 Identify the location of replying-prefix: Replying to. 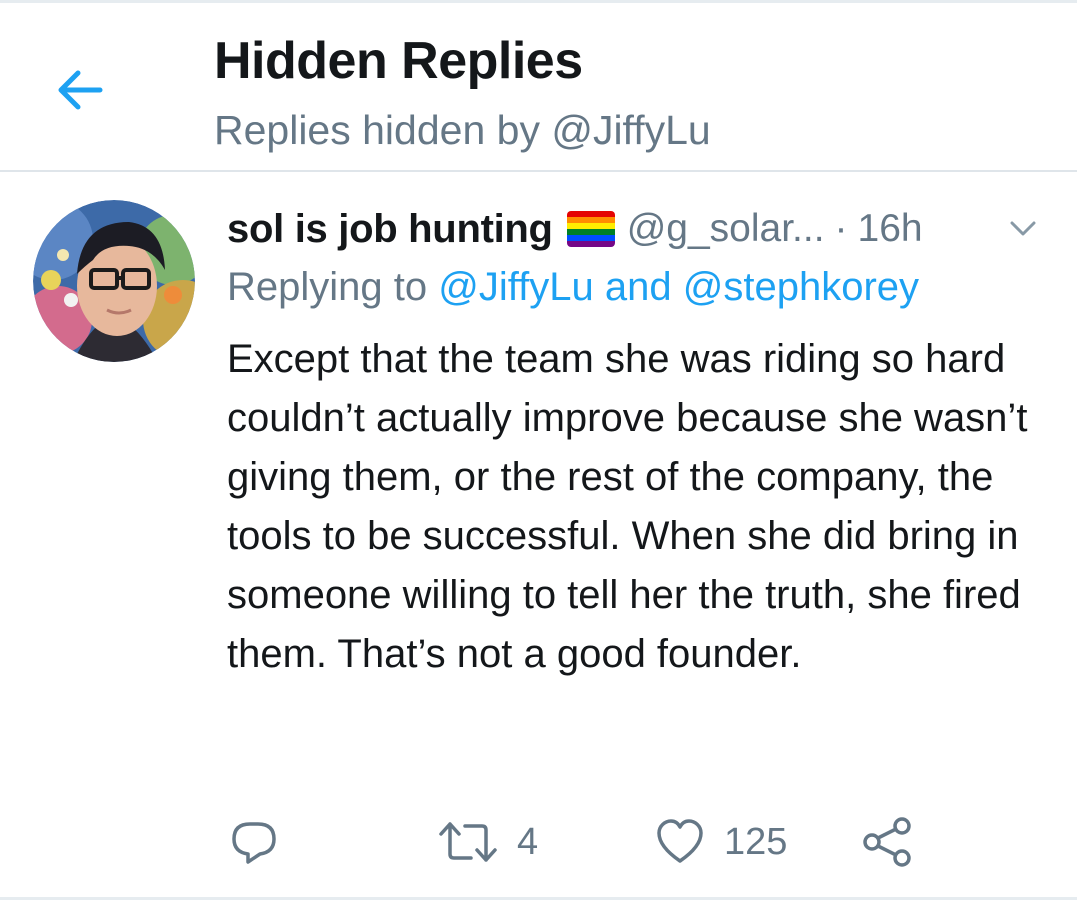
(327, 287).